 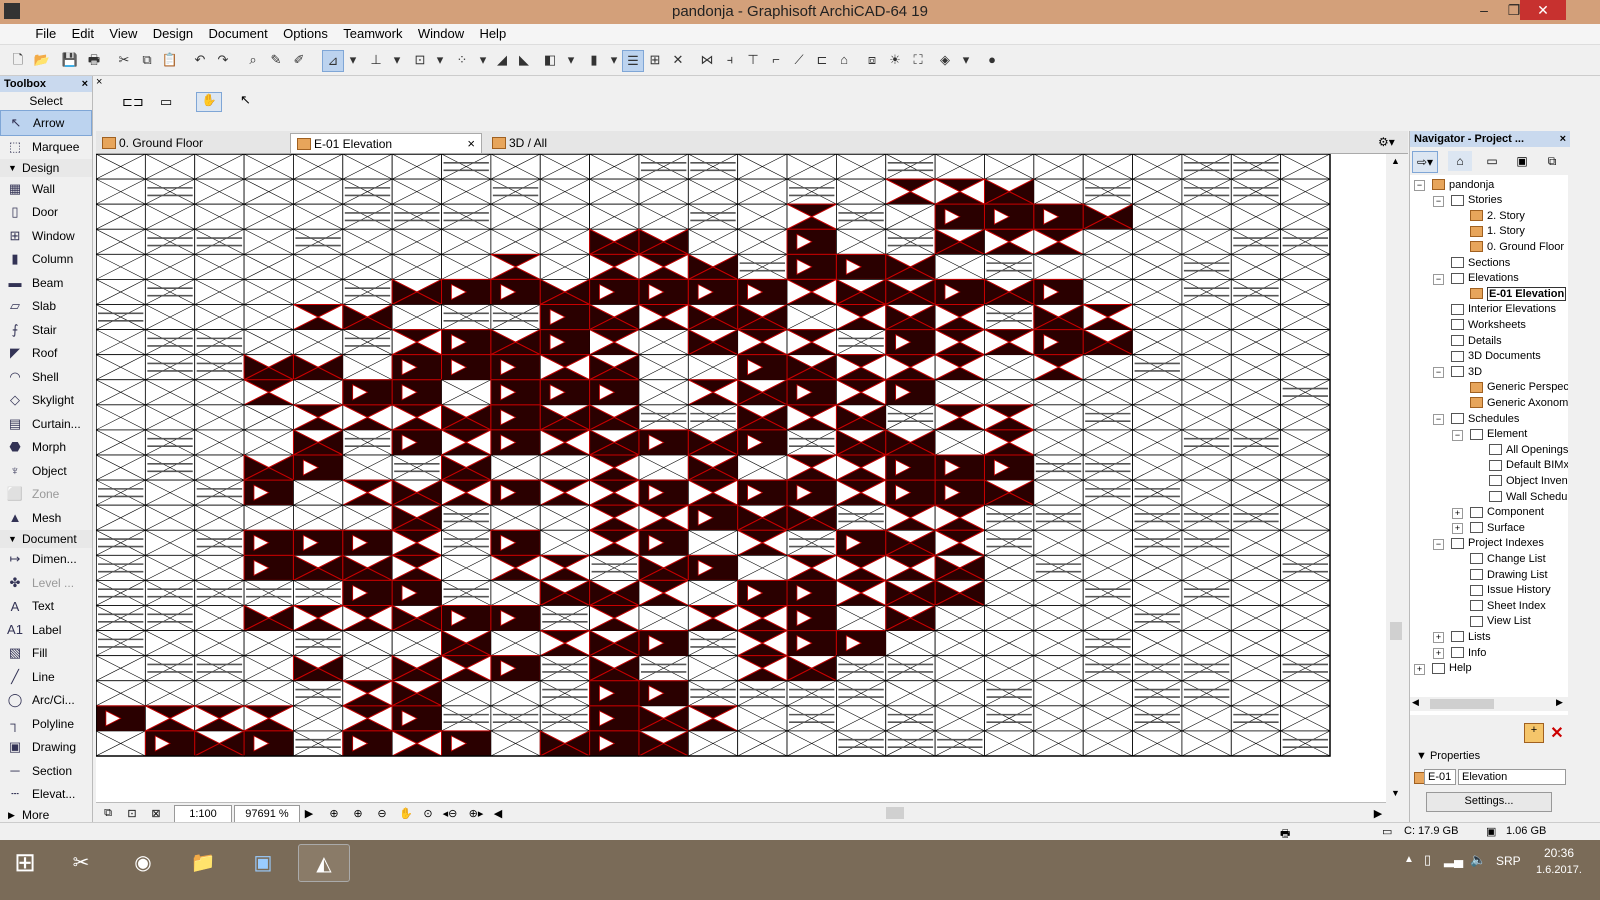 I want to click on scroll-up-icon: ▲, so click(x=1395, y=161).